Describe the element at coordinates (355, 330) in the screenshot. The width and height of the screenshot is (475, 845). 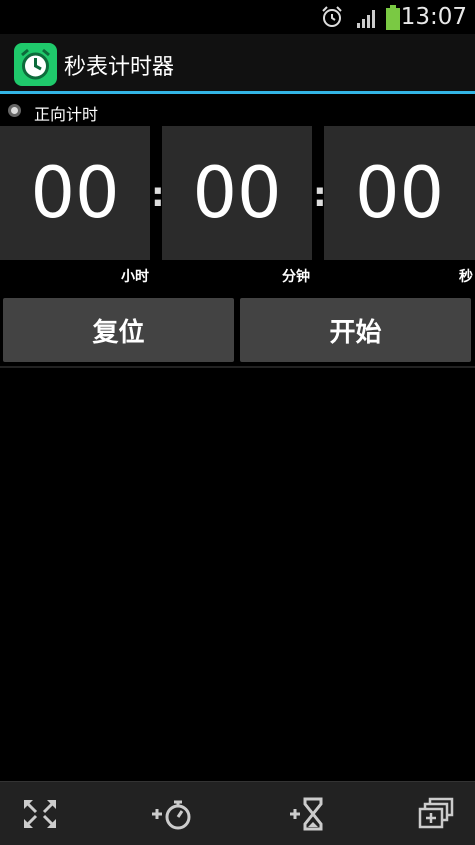
I see `start-button: 开始` at that location.